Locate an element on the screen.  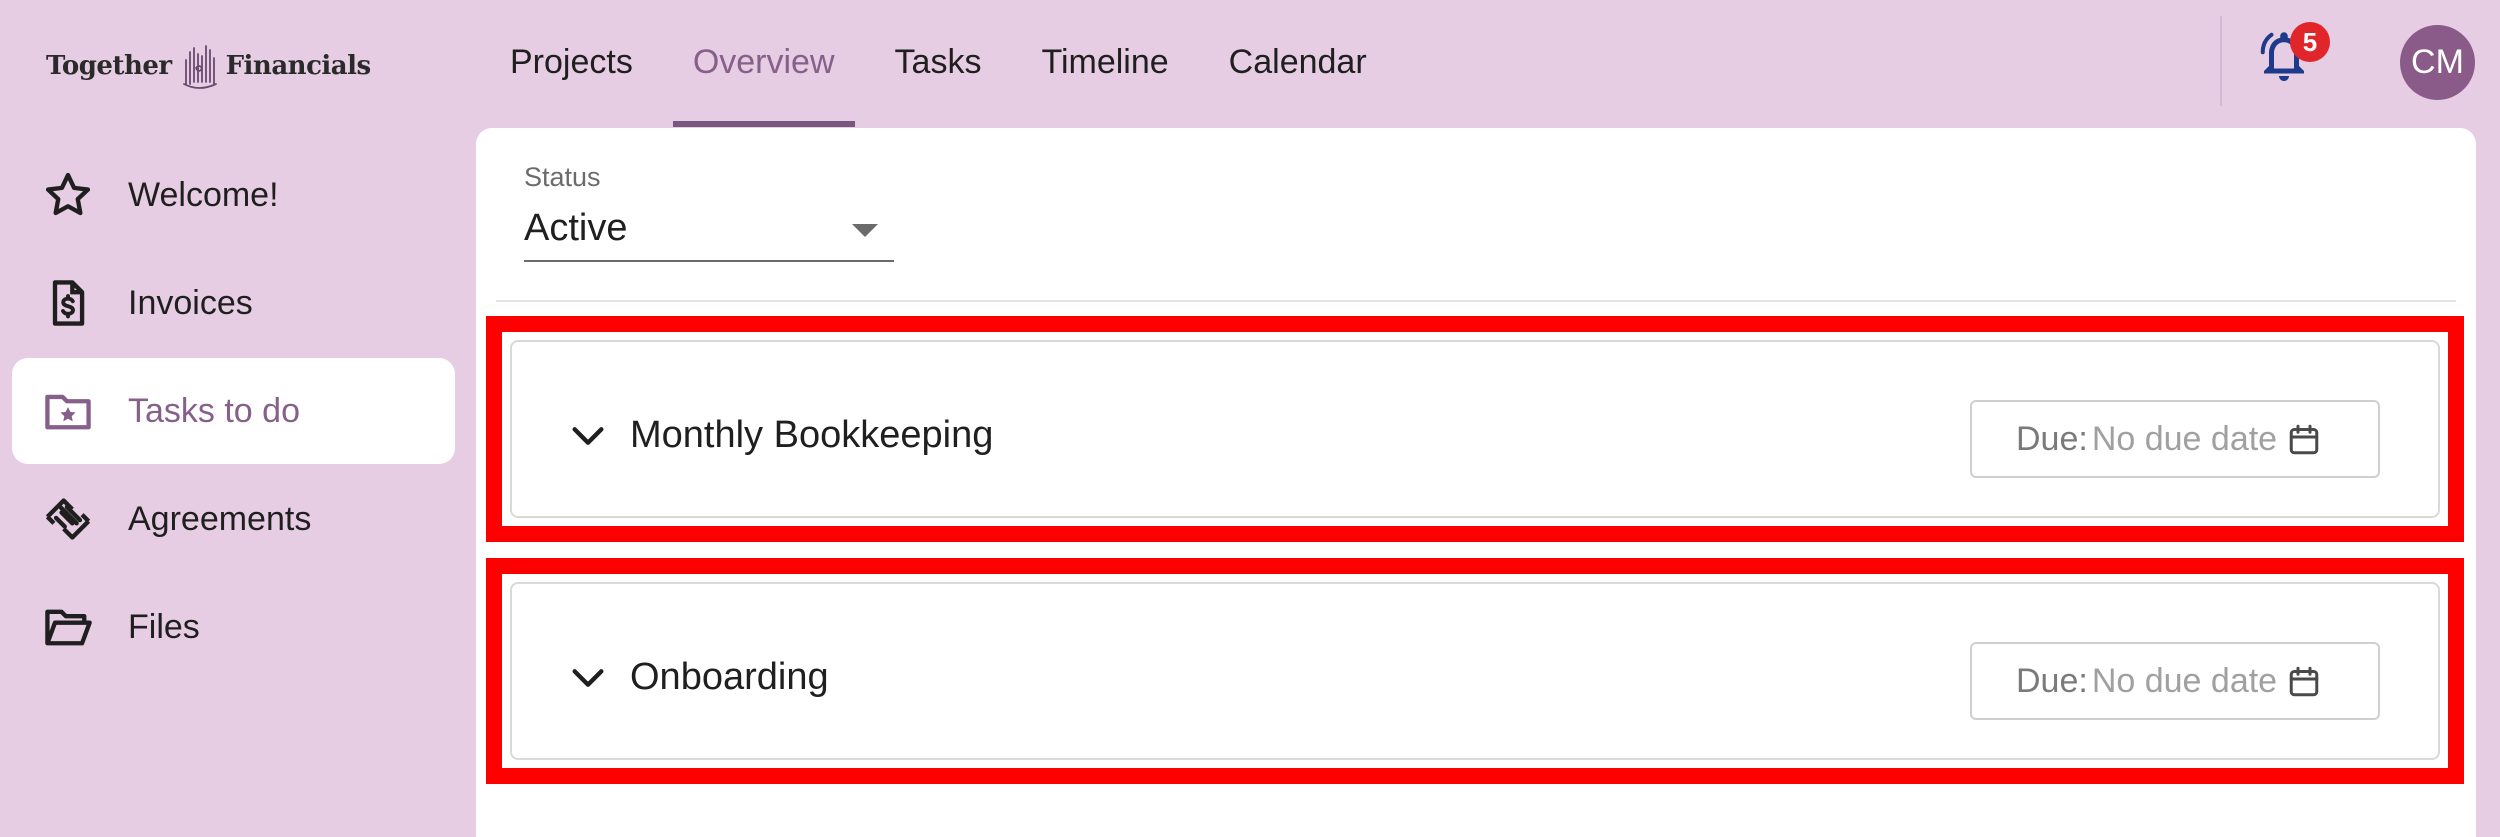
brand-name-right: Financials is located at coordinates (298, 66).